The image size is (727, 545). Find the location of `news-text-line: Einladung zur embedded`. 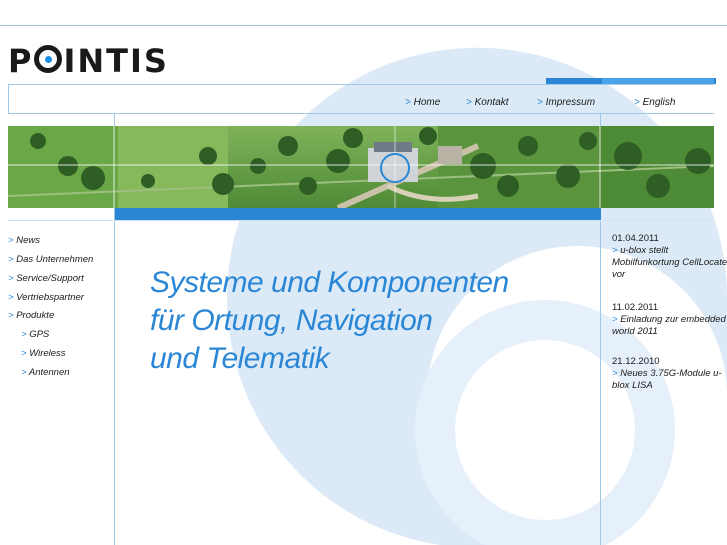

news-text-line: Einladung zur embedded is located at coordinates (673, 319).